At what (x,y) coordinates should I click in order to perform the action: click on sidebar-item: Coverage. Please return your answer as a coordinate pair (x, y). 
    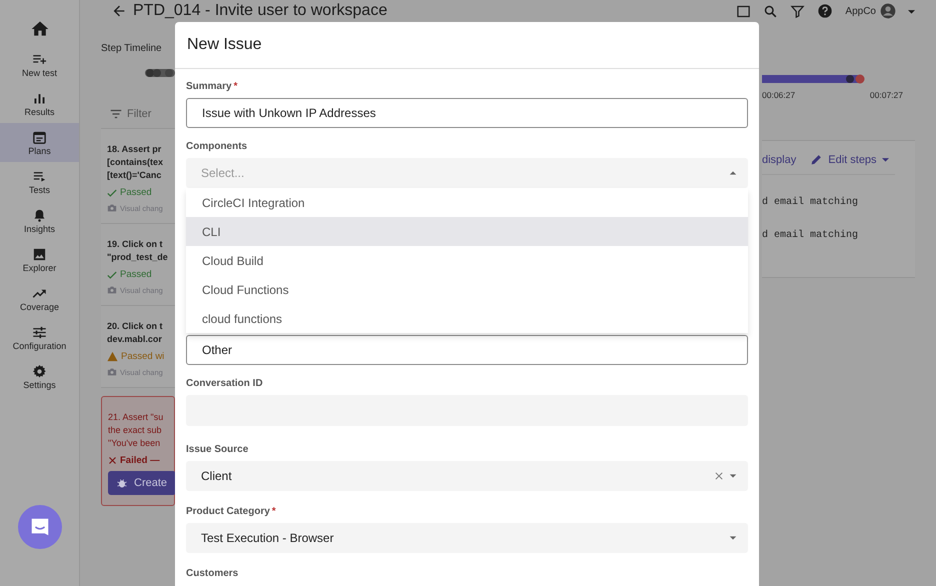
    Looking at the image, I should click on (39, 298).